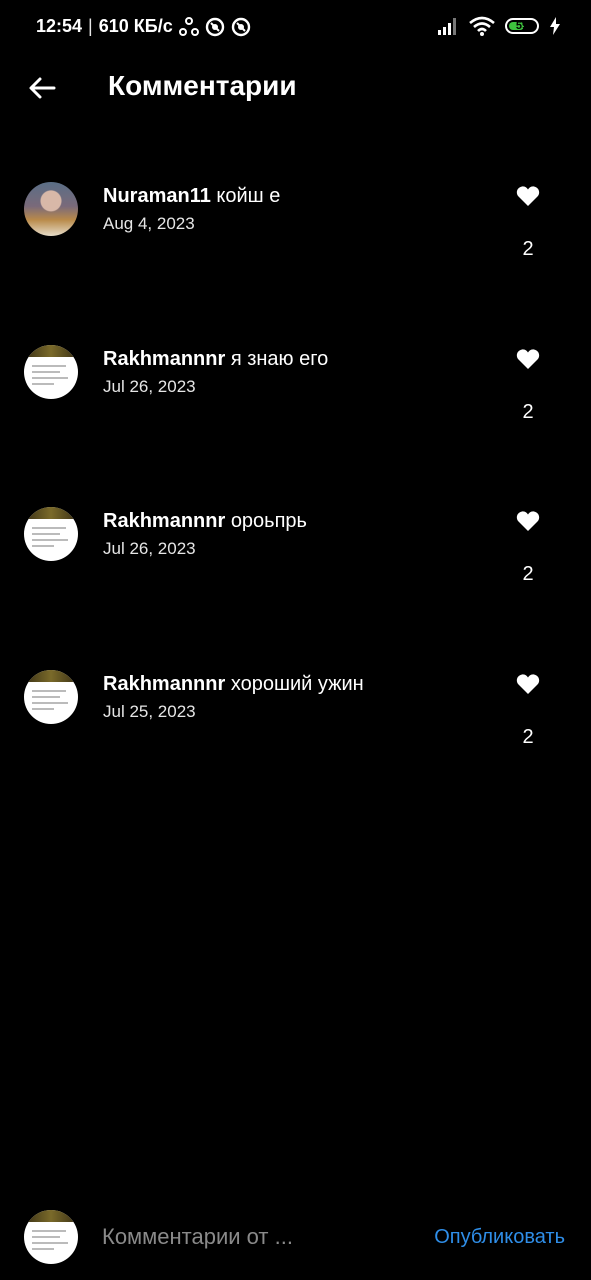 The width and height of the screenshot is (591, 1280). I want to click on header-bar: Комментарии, so click(295, 88).